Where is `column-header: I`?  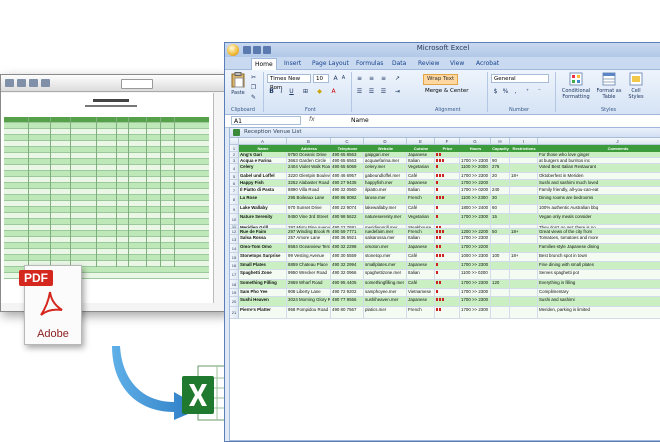 column-header: I is located at coordinates (524, 141).